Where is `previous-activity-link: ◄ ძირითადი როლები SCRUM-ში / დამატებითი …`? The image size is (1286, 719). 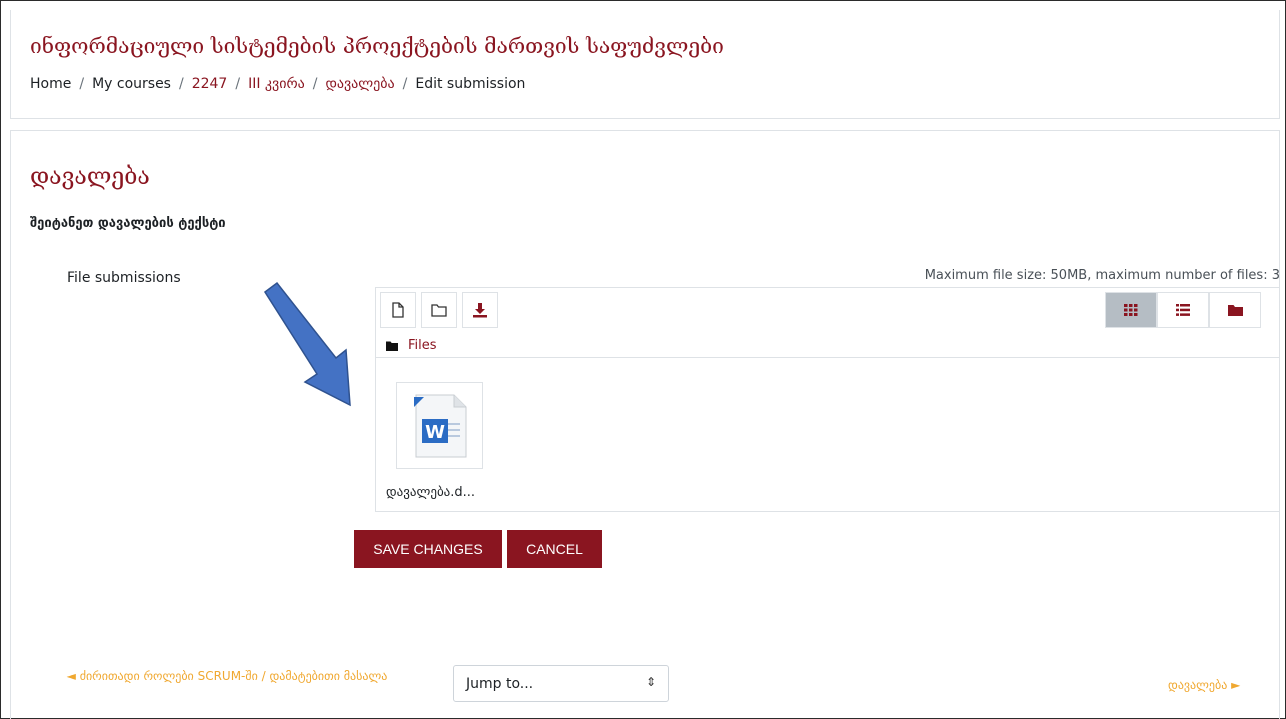
previous-activity-link: ◄ ძირითადი როლები SCRUM-ში / დამატებითი … is located at coordinates (227, 676).